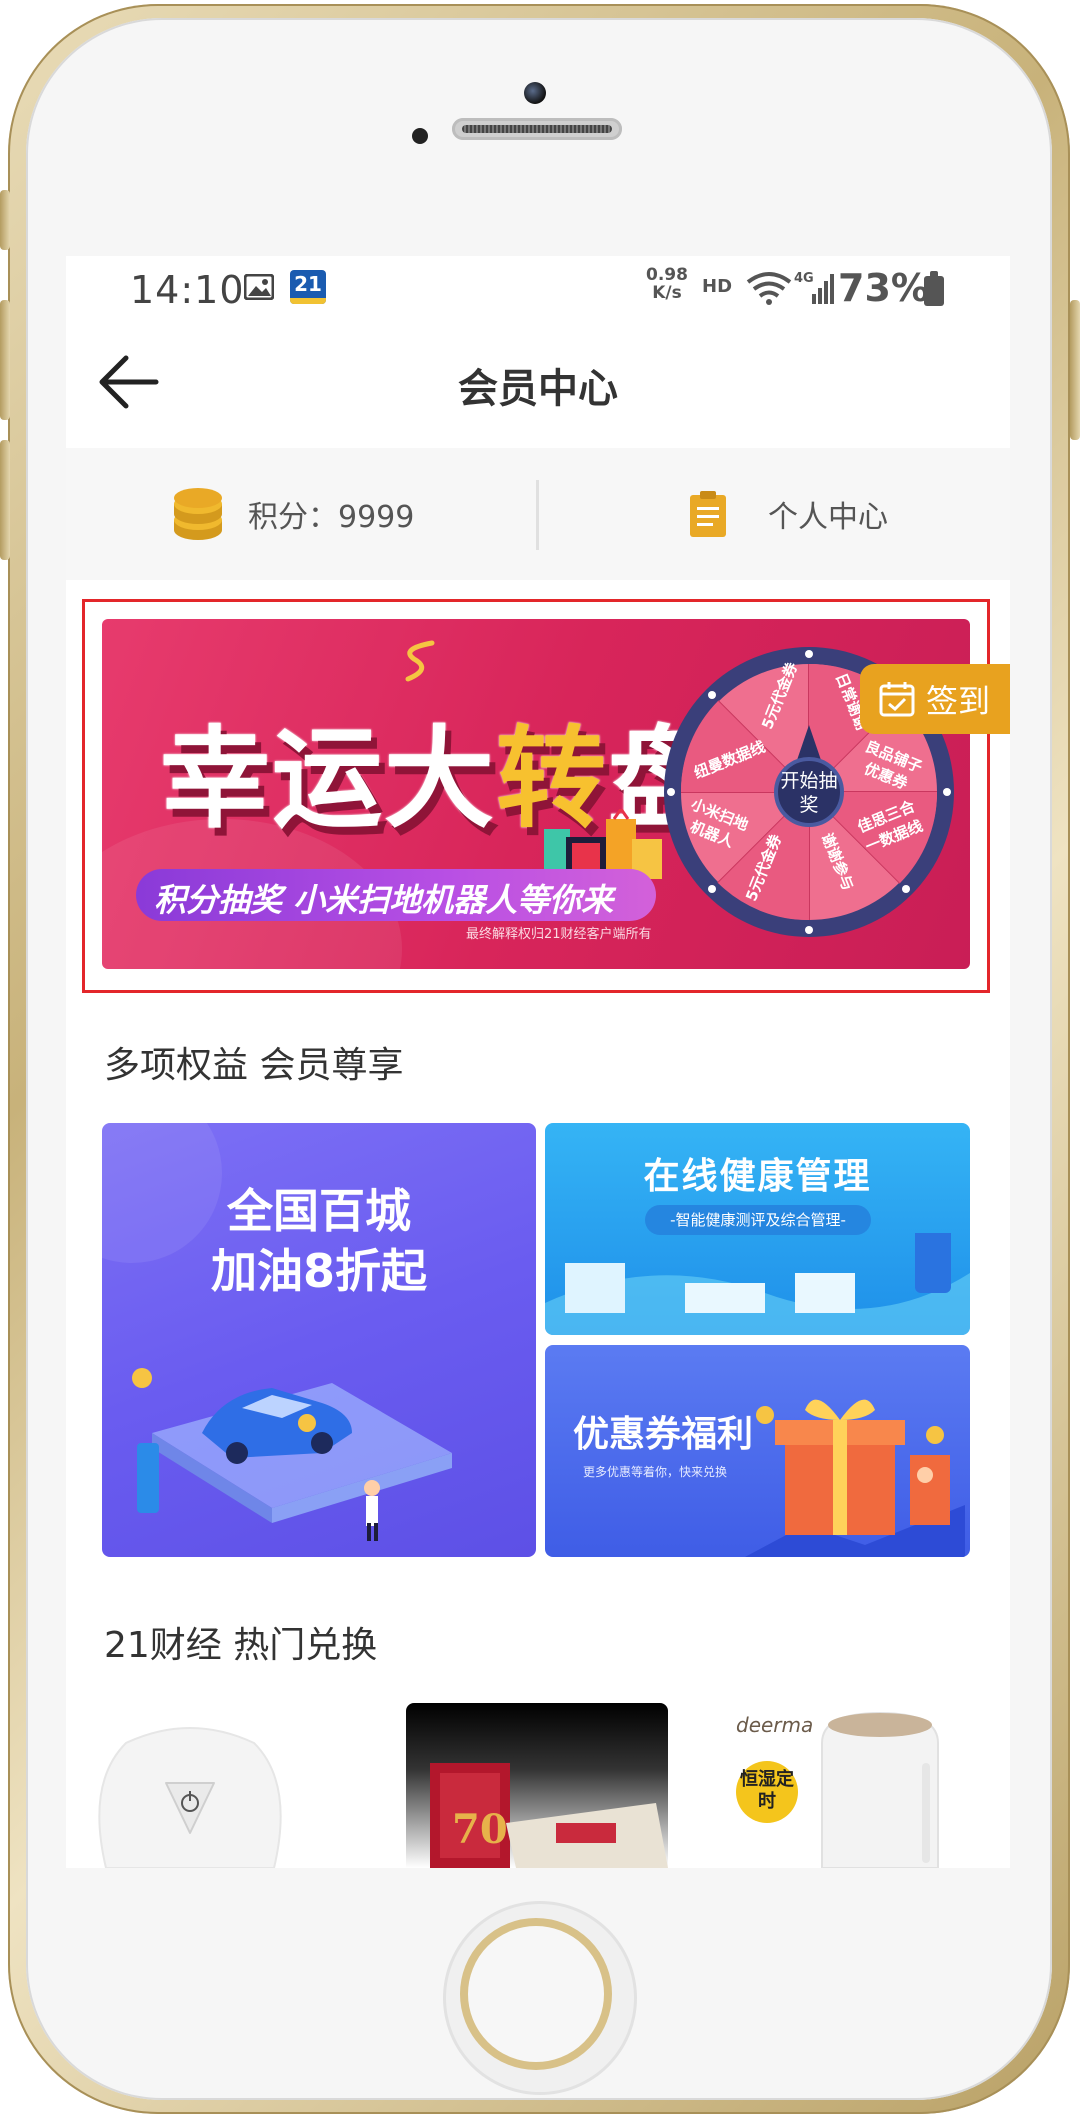  I want to click on health-card-subtitle: -智能健康测评及综合管理-, so click(758, 1220).